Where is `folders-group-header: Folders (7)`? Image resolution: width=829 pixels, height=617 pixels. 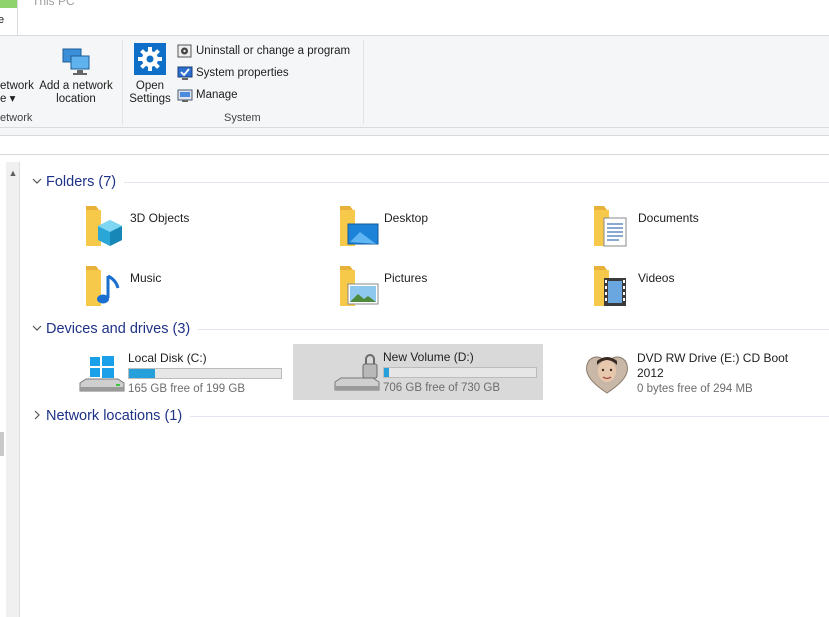 folders-group-header: Folders (7) is located at coordinates (429, 182).